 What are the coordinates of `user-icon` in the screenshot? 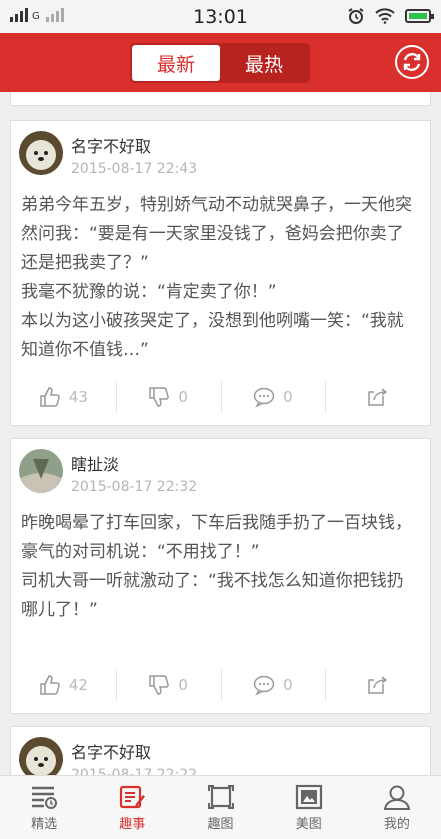 It's located at (397, 797).